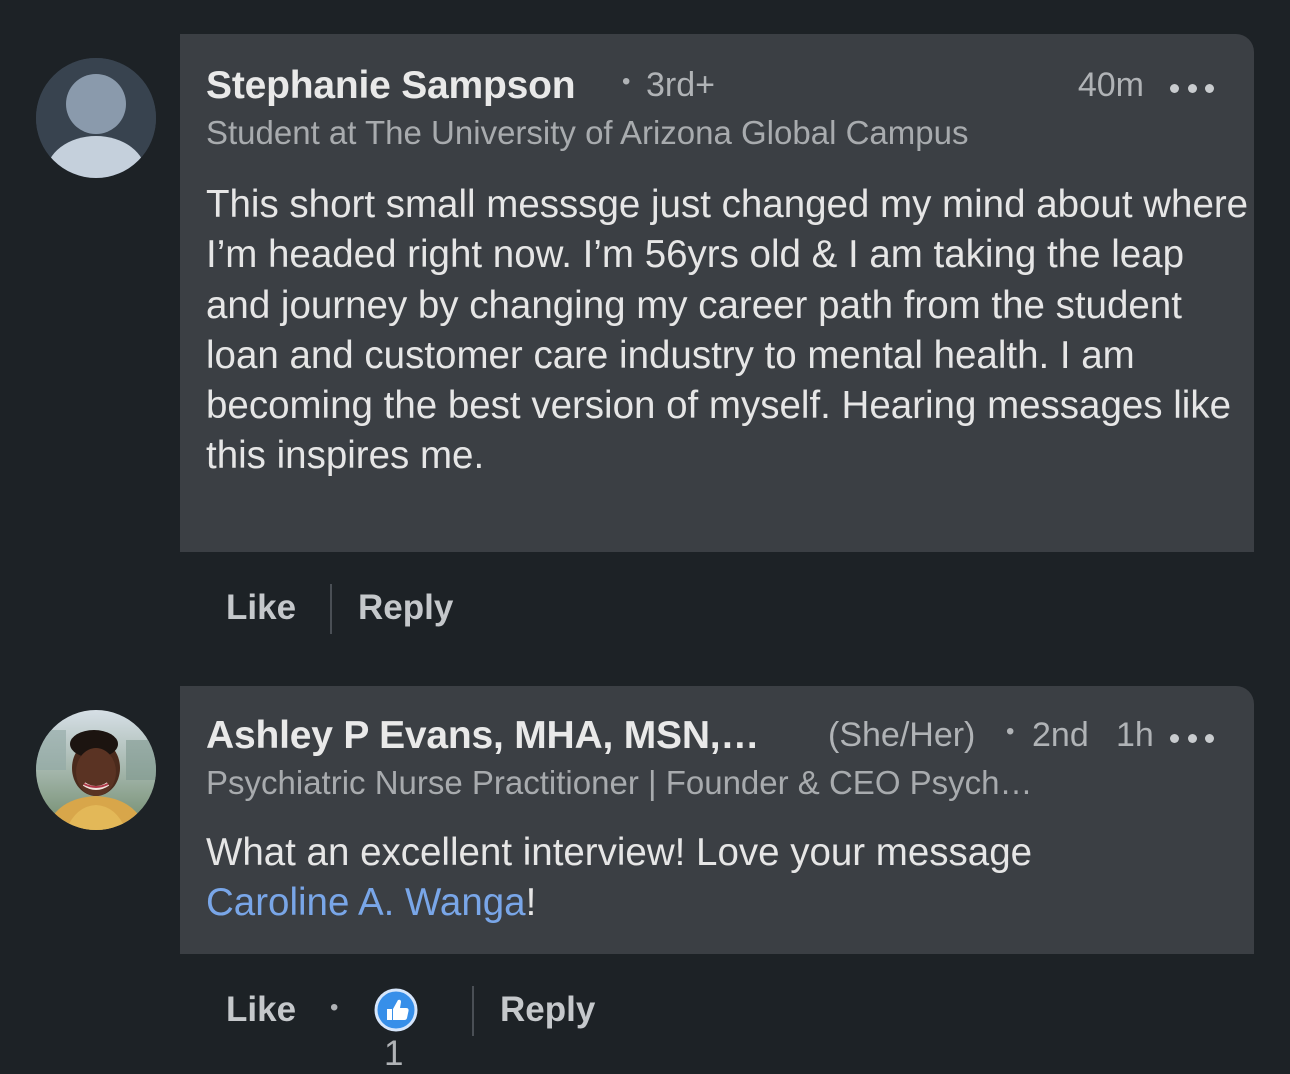  Describe the element at coordinates (902, 735) in the screenshot. I see `pronouns: (She/Her)` at that location.